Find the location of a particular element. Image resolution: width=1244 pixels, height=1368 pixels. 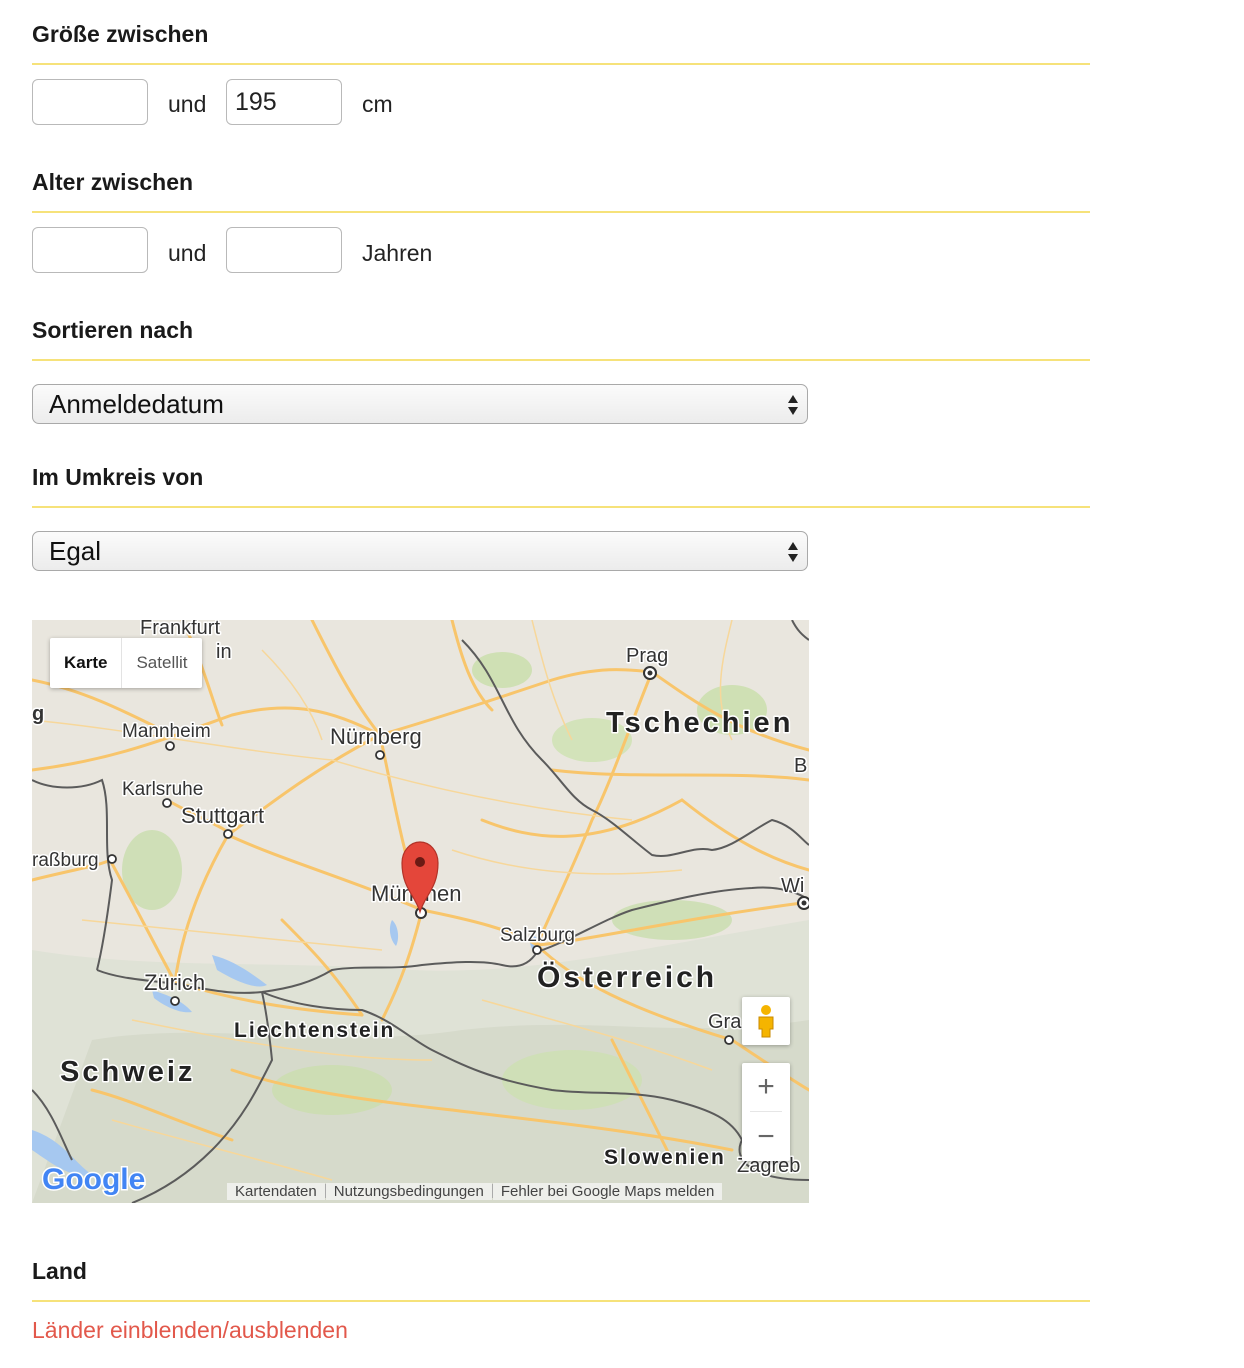

map-label-nuernberg: Nürnberg is located at coordinates (376, 736).